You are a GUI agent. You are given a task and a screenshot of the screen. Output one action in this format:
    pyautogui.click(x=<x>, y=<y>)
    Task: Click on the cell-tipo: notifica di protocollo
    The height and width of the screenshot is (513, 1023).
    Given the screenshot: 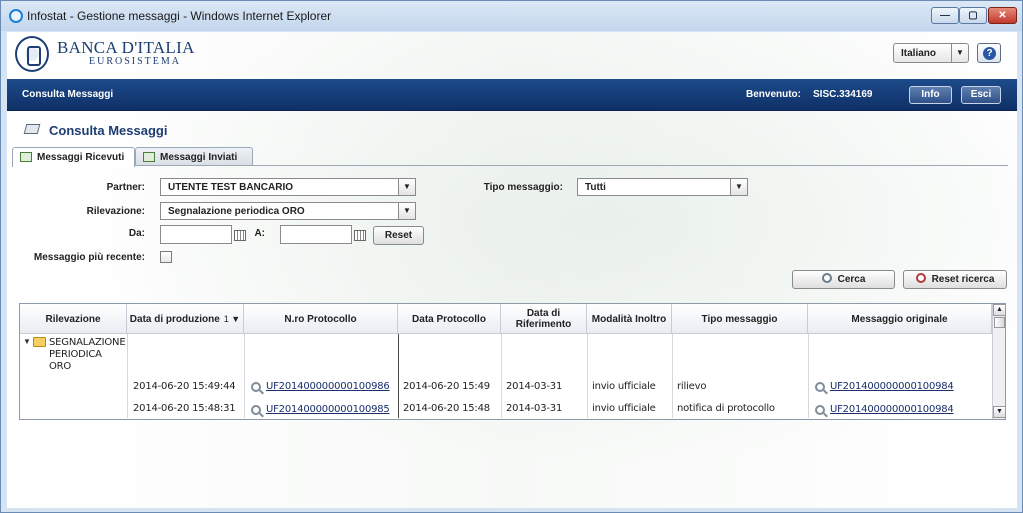 What is the action you would take?
    pyautogui.click(x=726, y=408)
    